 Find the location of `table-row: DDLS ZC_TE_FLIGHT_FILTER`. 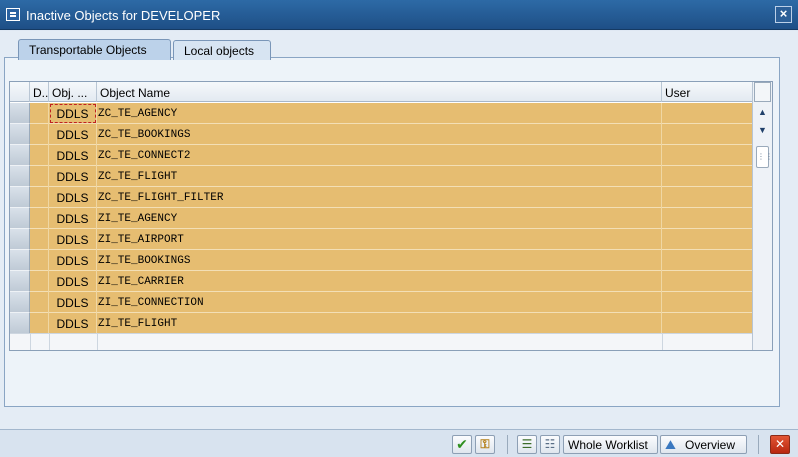

table-row: DDLS ZC_TE_FLIGHT_FILTER is located at coordinates (381, 197).